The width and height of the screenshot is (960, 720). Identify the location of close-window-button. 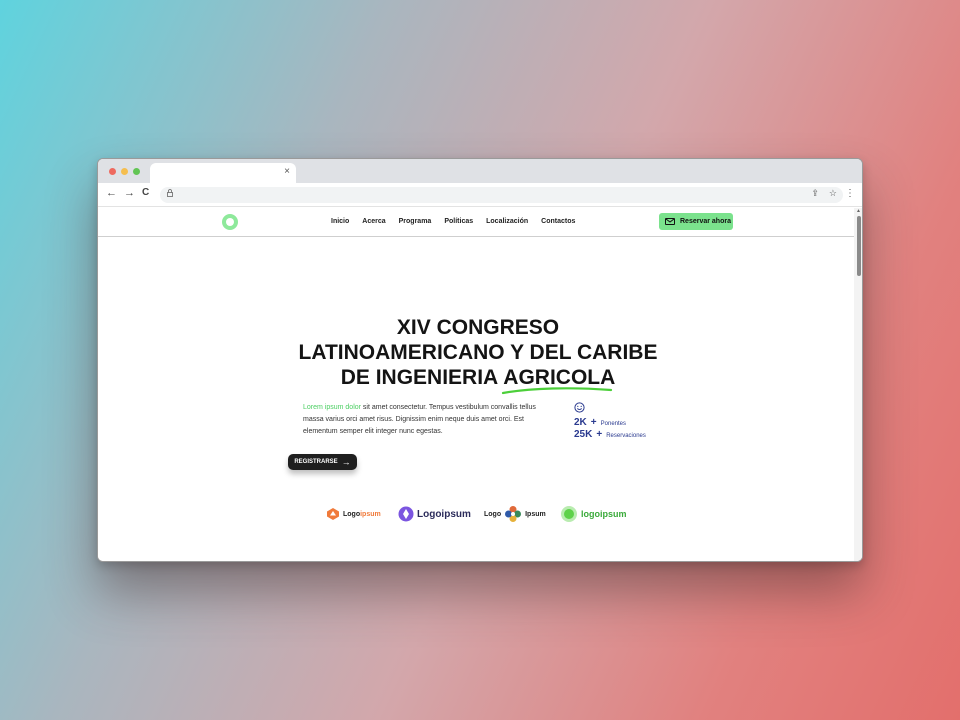
(112, 171).